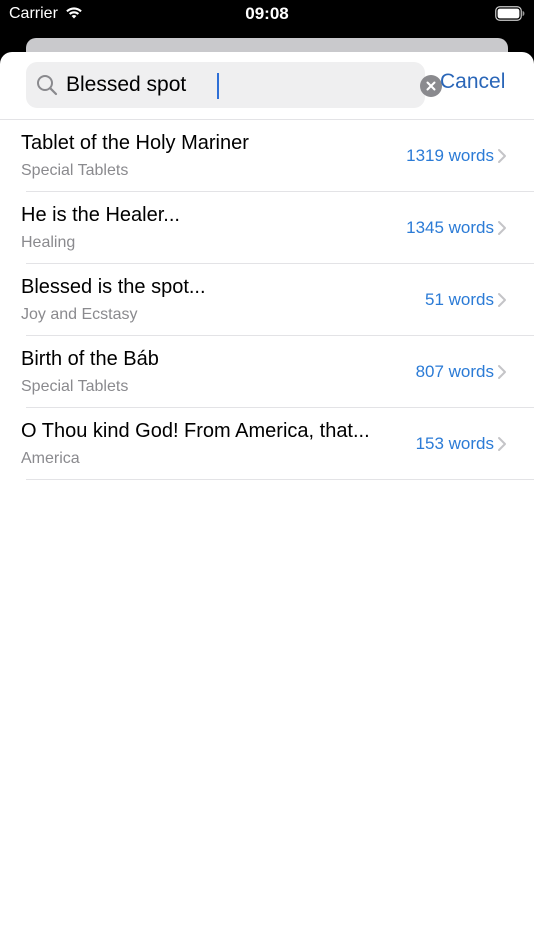 The width and height of the screenshot is (534, 950). Describe the element at coordinates (48, 242) in the screenshot. I see `item-category: Healing` at that location.